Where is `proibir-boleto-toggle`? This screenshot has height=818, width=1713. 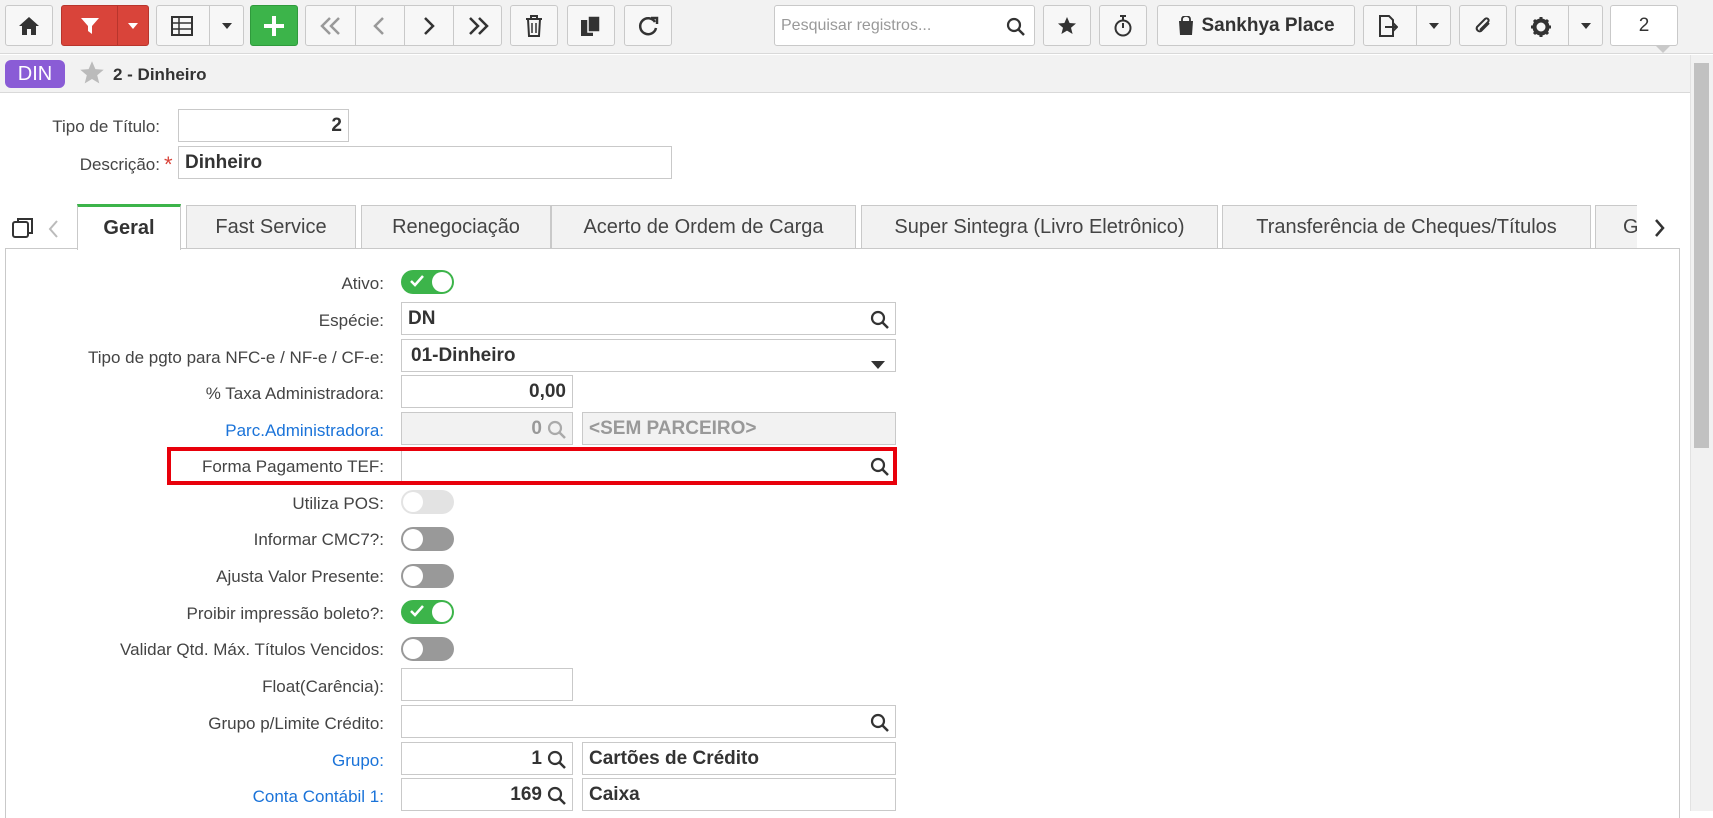 proibir-boleto-toggle is located at coordinates (427, 612).